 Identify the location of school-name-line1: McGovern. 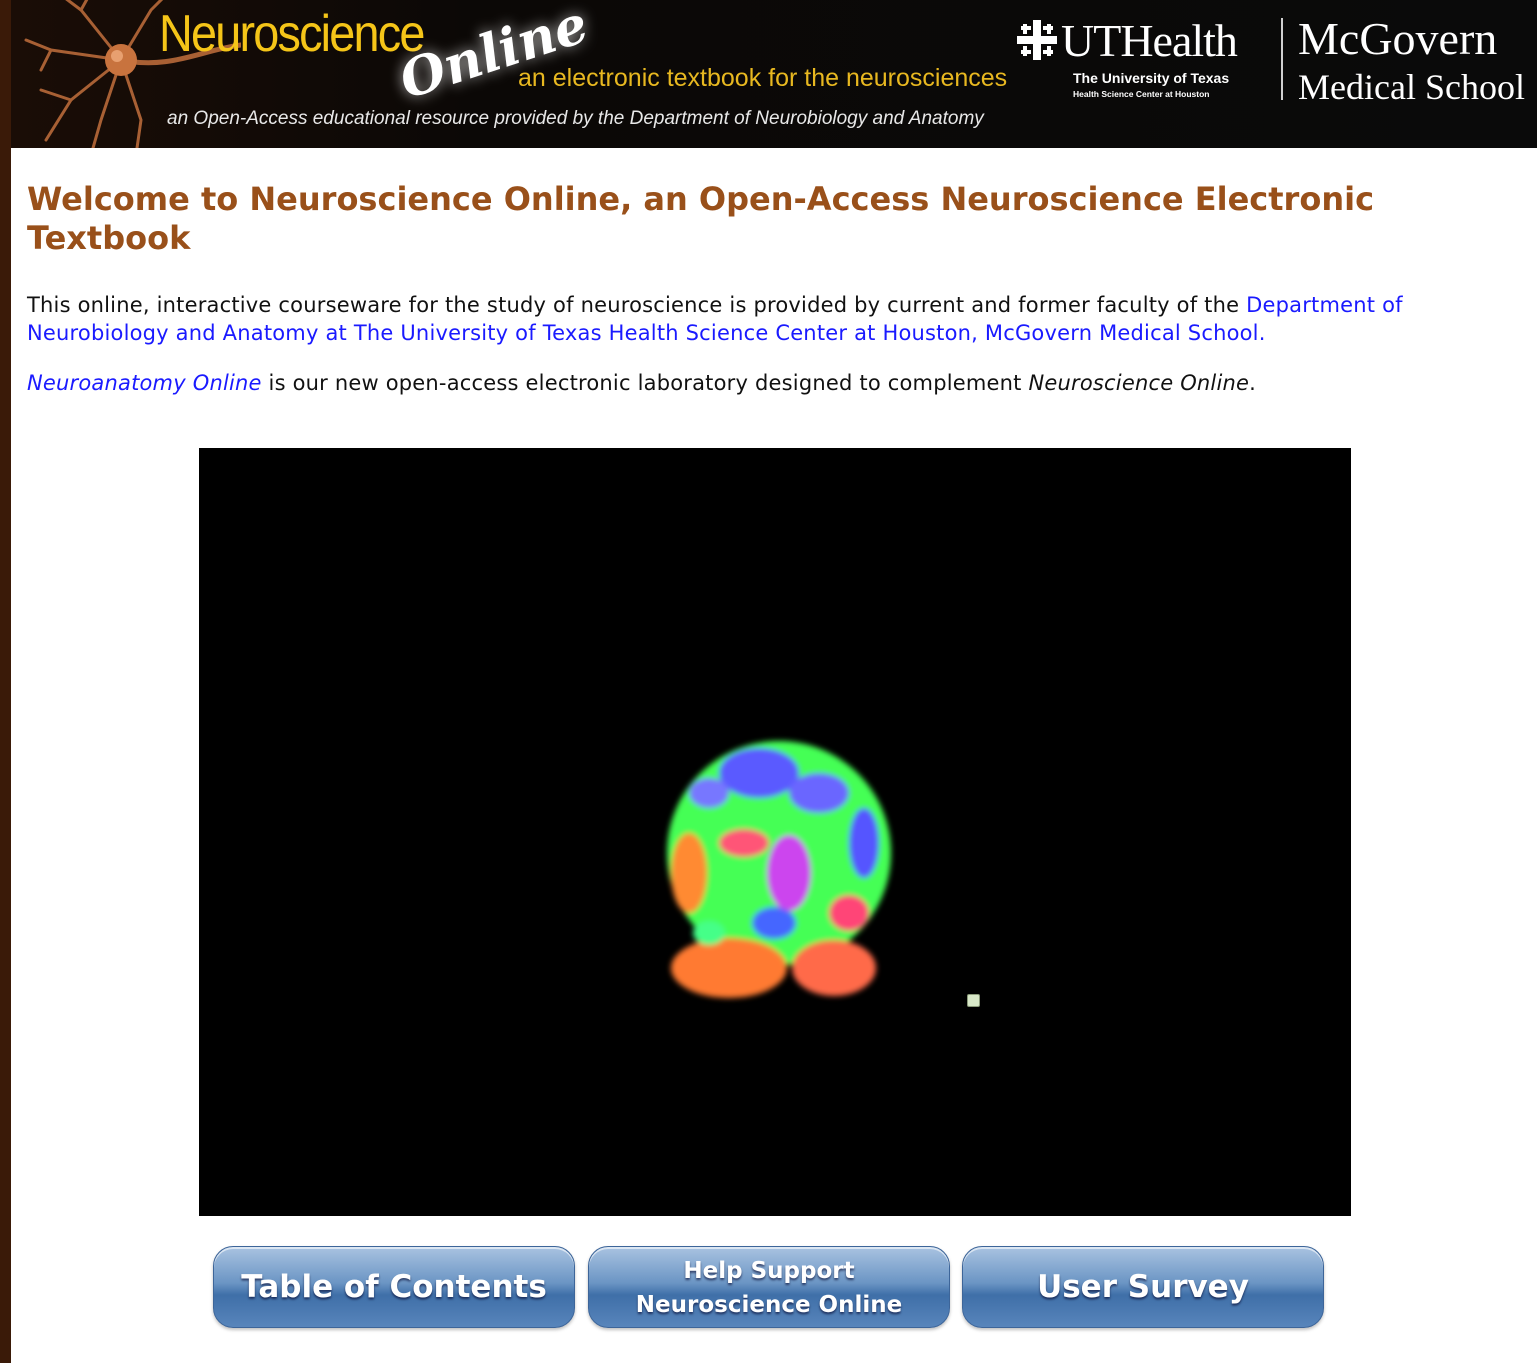
(1397, 38).